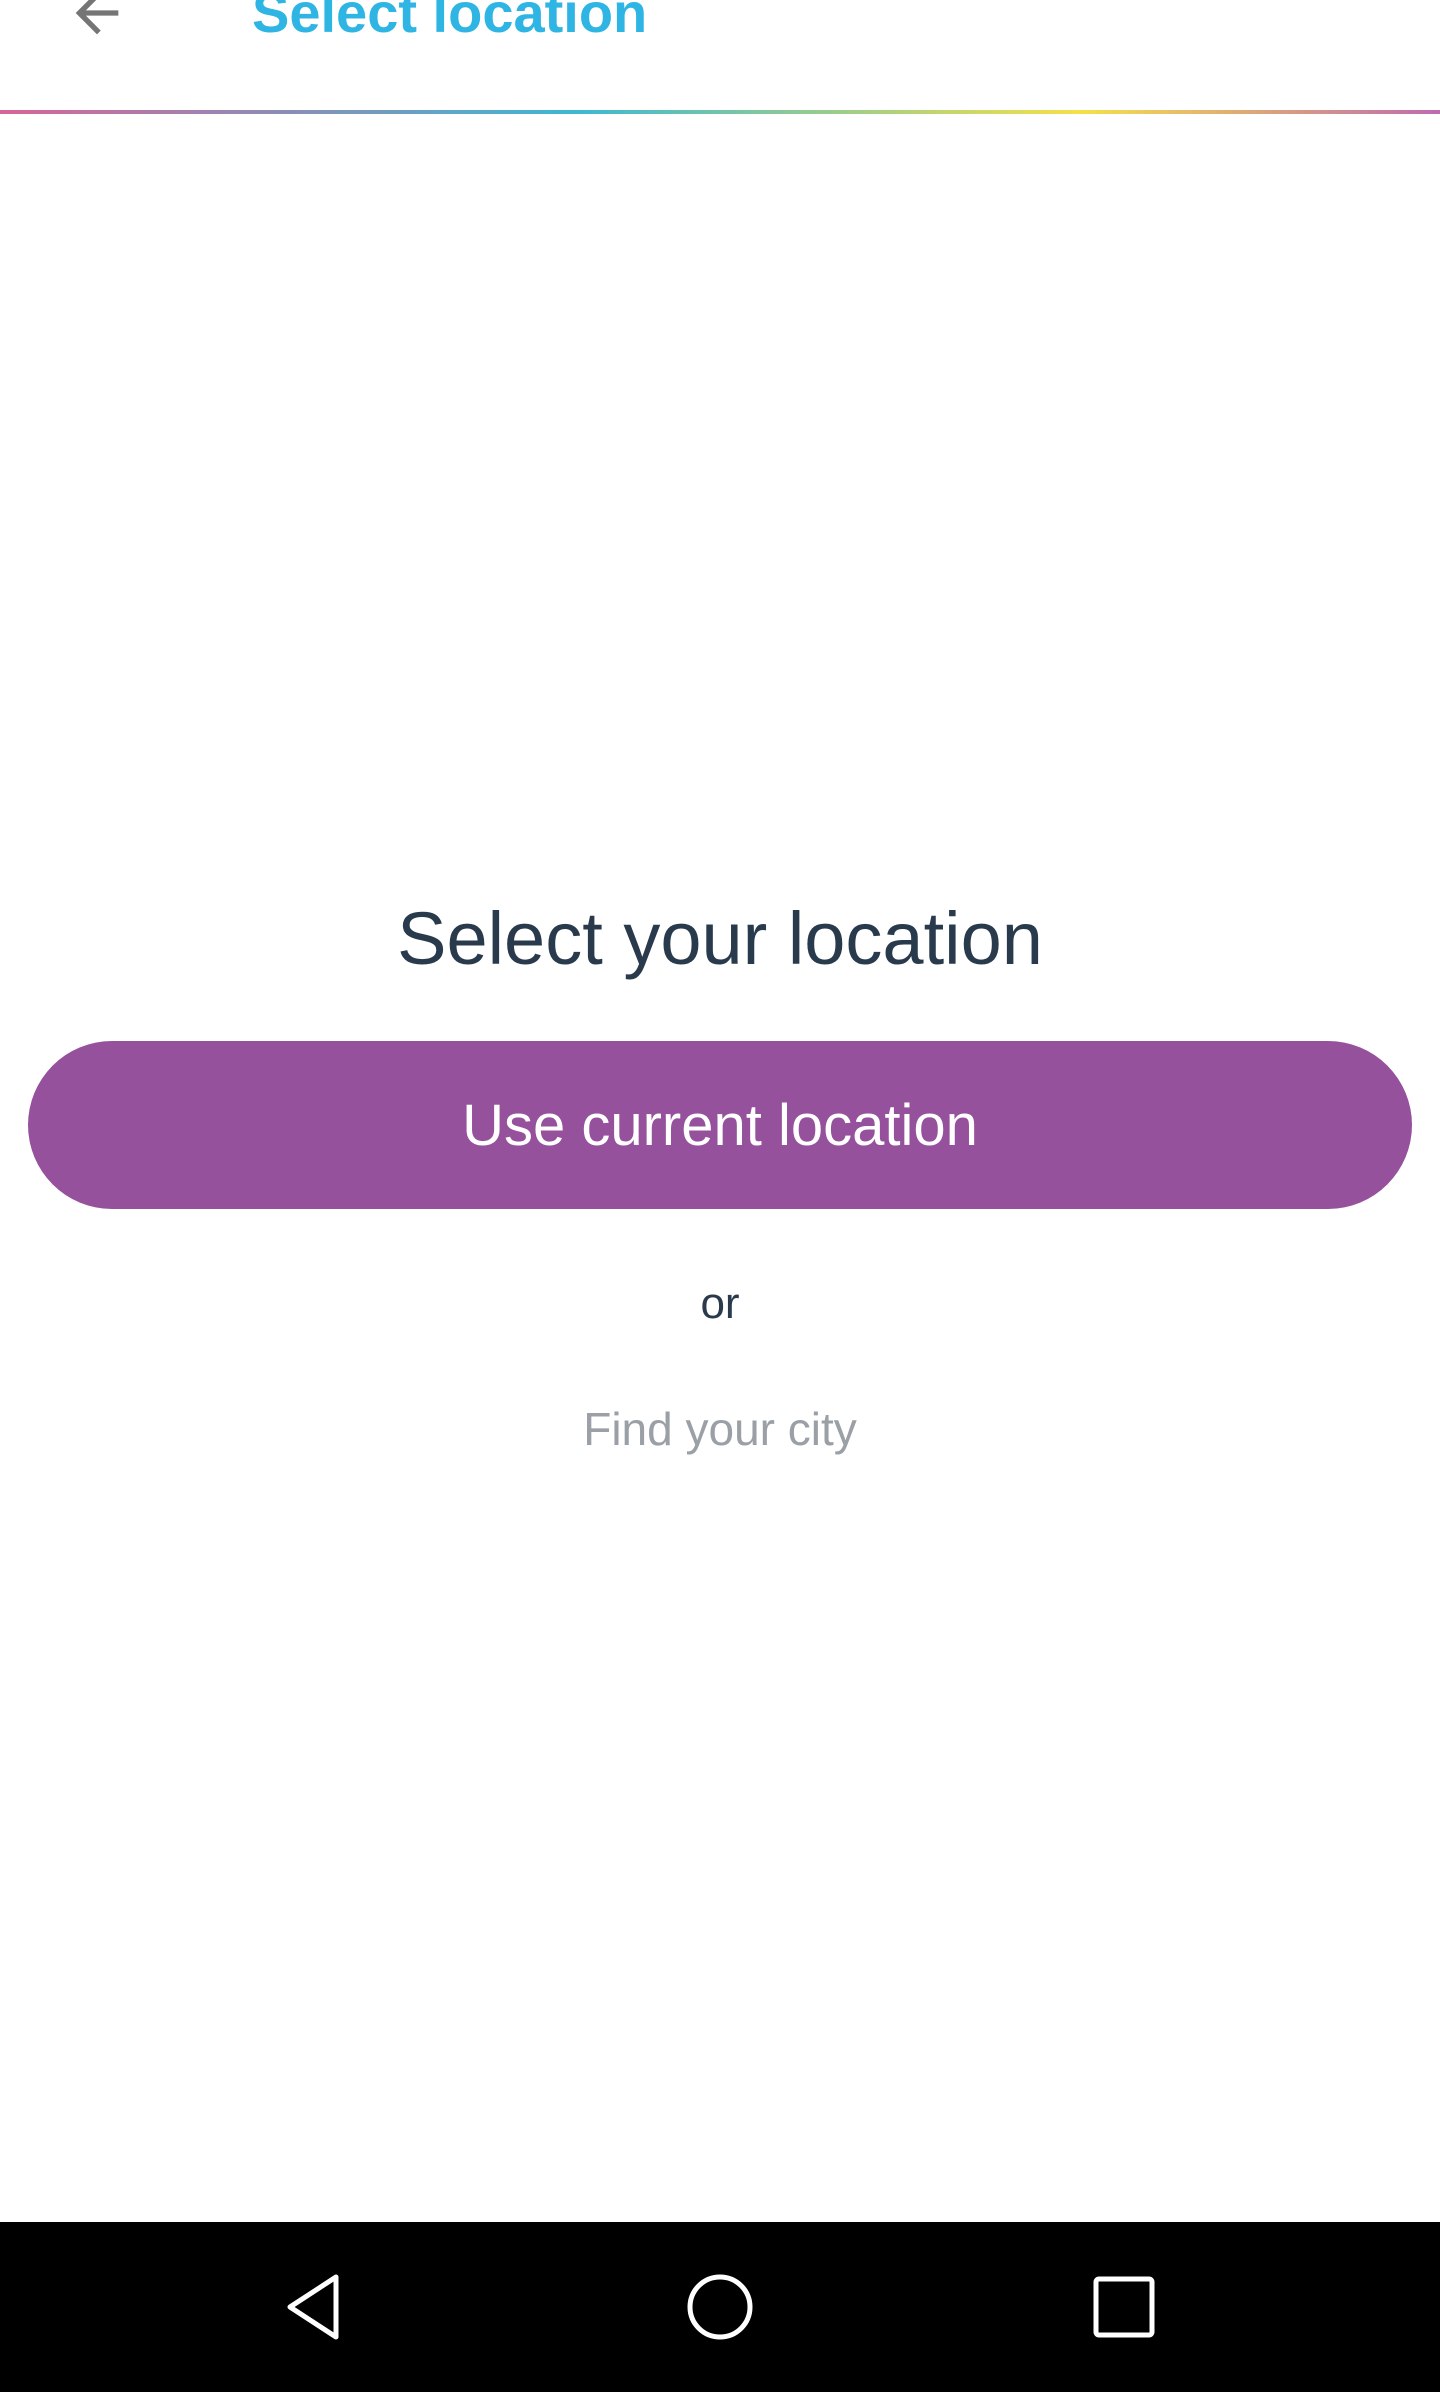  What do you see at coordinates (720, 938) in the screenshot?
I see `select-location-heading: Select your location` at bounding box center [720, 938].